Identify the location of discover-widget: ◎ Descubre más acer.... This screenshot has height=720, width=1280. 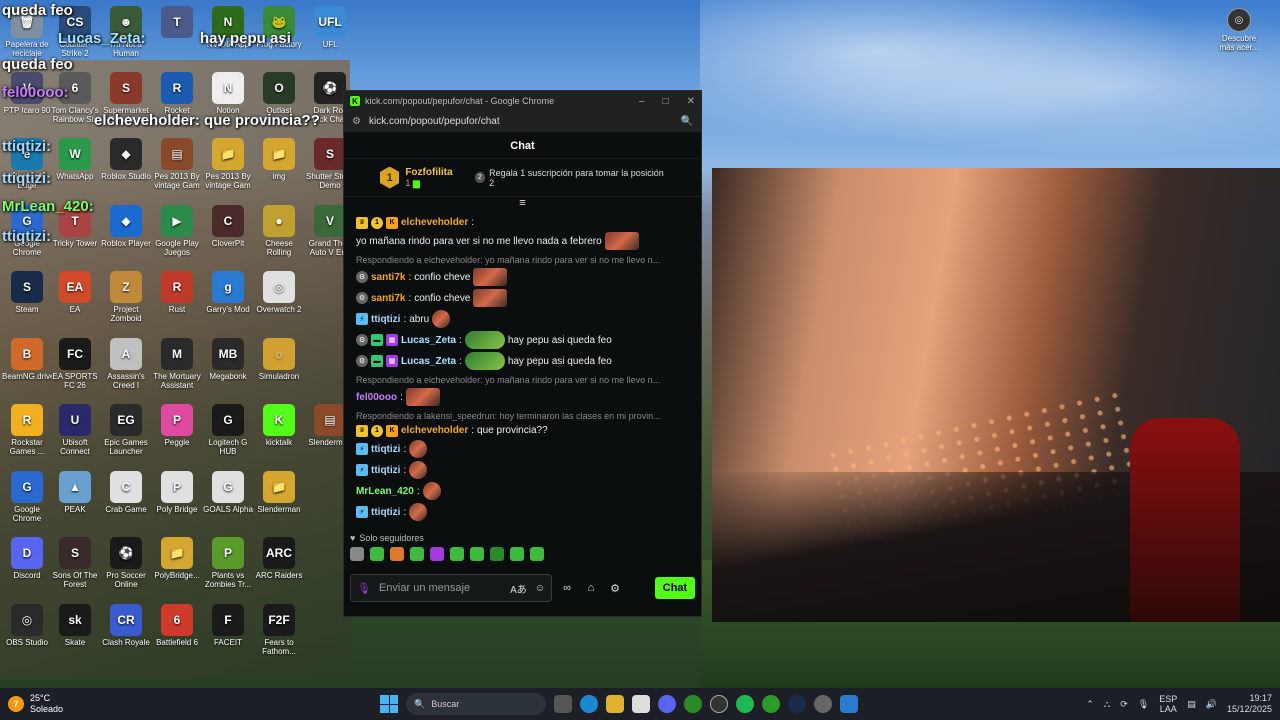
(1239, 30).